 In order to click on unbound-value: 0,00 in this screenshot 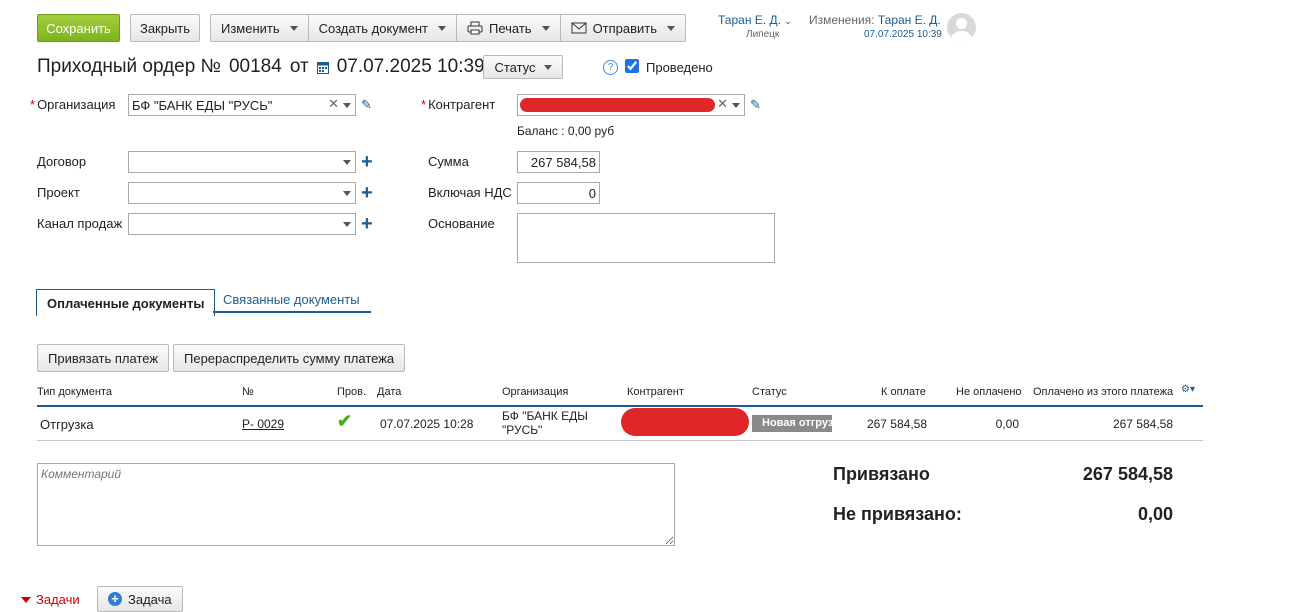, I will do `click(1155, 514)`.